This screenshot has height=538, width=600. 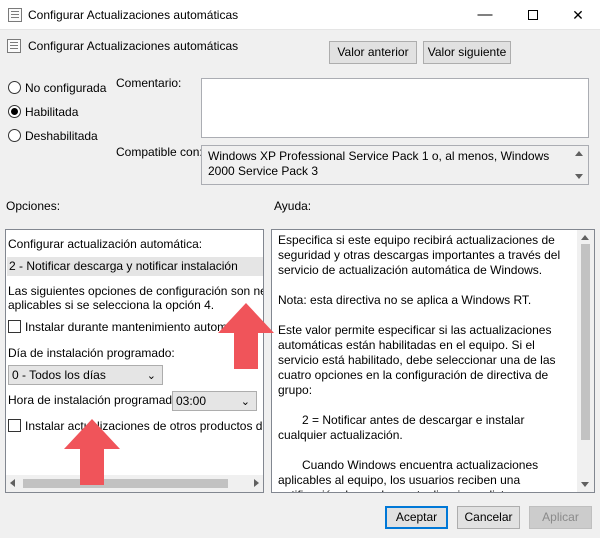 I want to click on next-setting-button: Valor siguiente, so click(x=467, y=52).